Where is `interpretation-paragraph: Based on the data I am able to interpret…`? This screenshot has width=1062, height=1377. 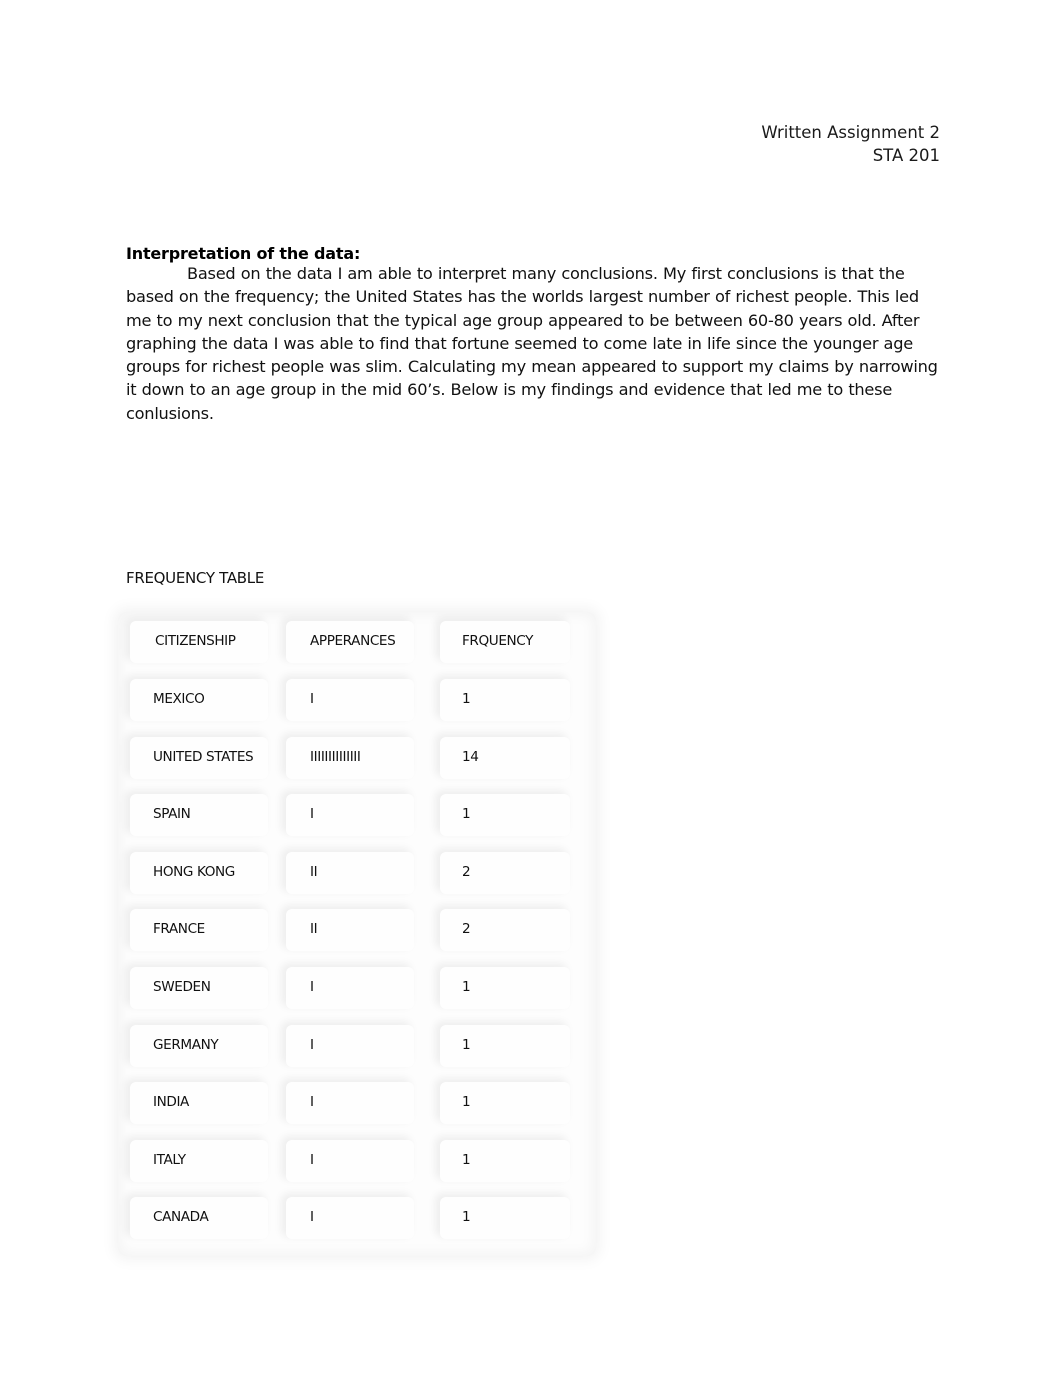 interpretation-paragraph: Based on the data I am able to interpret… is located at coordinates (532, 343).